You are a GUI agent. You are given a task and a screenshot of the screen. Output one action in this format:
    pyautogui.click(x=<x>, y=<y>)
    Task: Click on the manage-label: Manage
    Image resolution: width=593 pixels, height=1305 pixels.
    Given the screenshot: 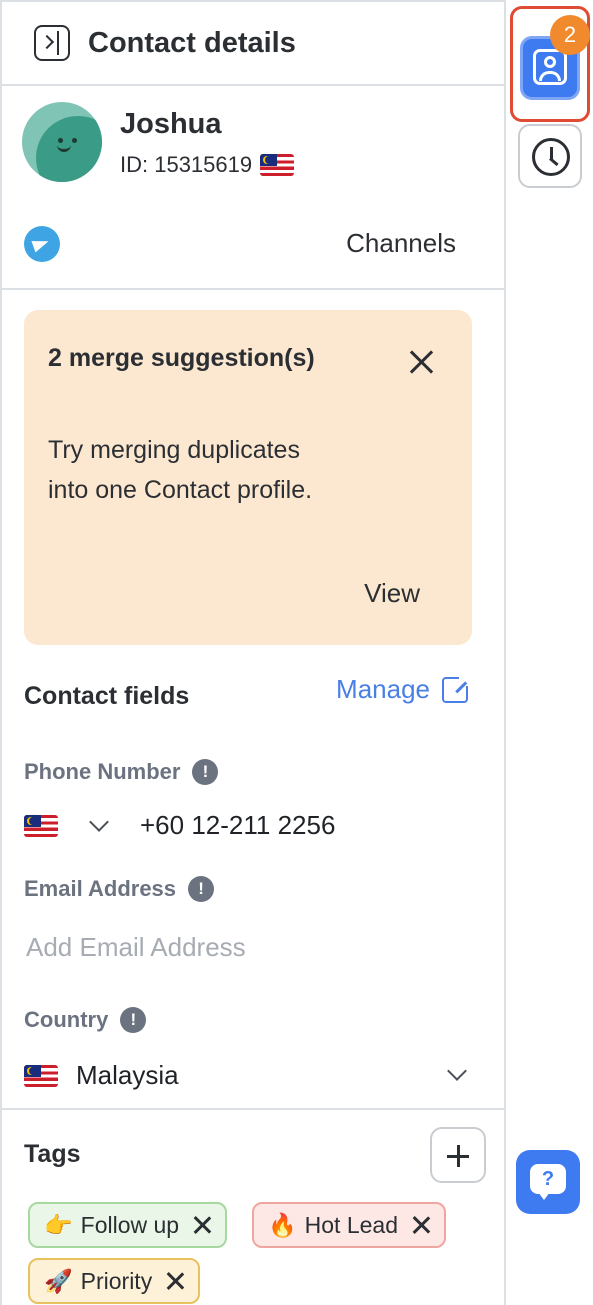 What is the action you would take?
    pyautogui.click(x=383, y=689)
    